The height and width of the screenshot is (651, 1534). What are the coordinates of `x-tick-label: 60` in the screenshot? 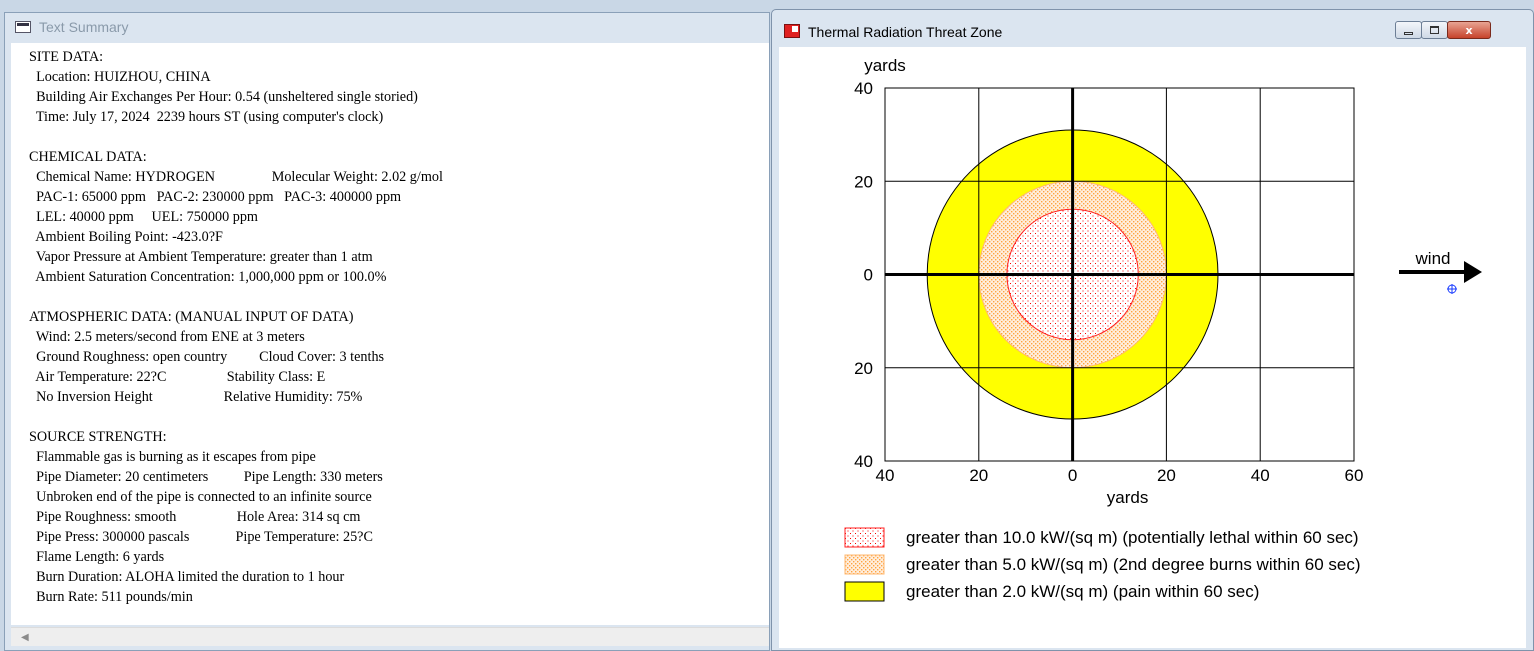 It's located at (1354, 475).